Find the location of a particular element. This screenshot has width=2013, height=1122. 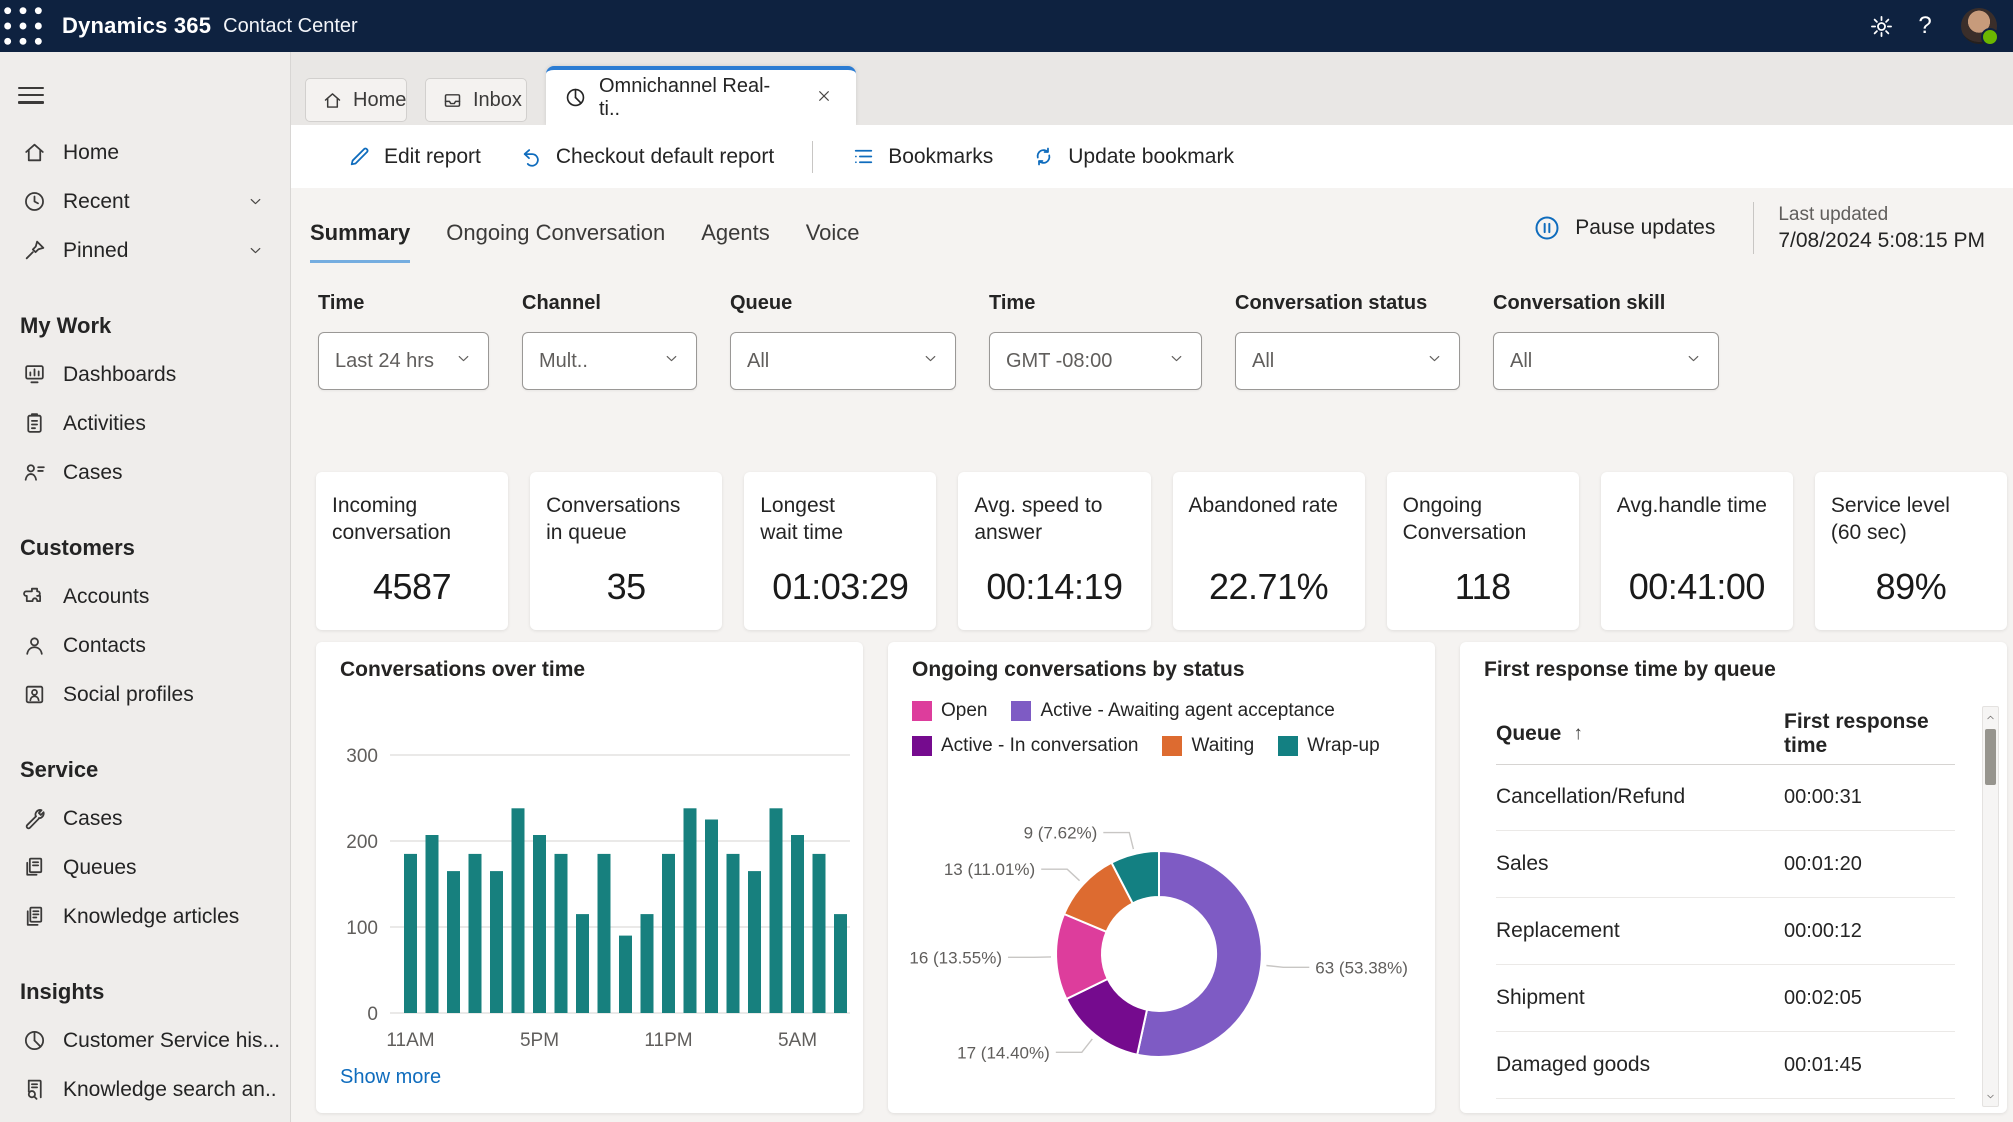

donut-callout-label: 9 (7.62%) is located at coordinates (1061, 833).